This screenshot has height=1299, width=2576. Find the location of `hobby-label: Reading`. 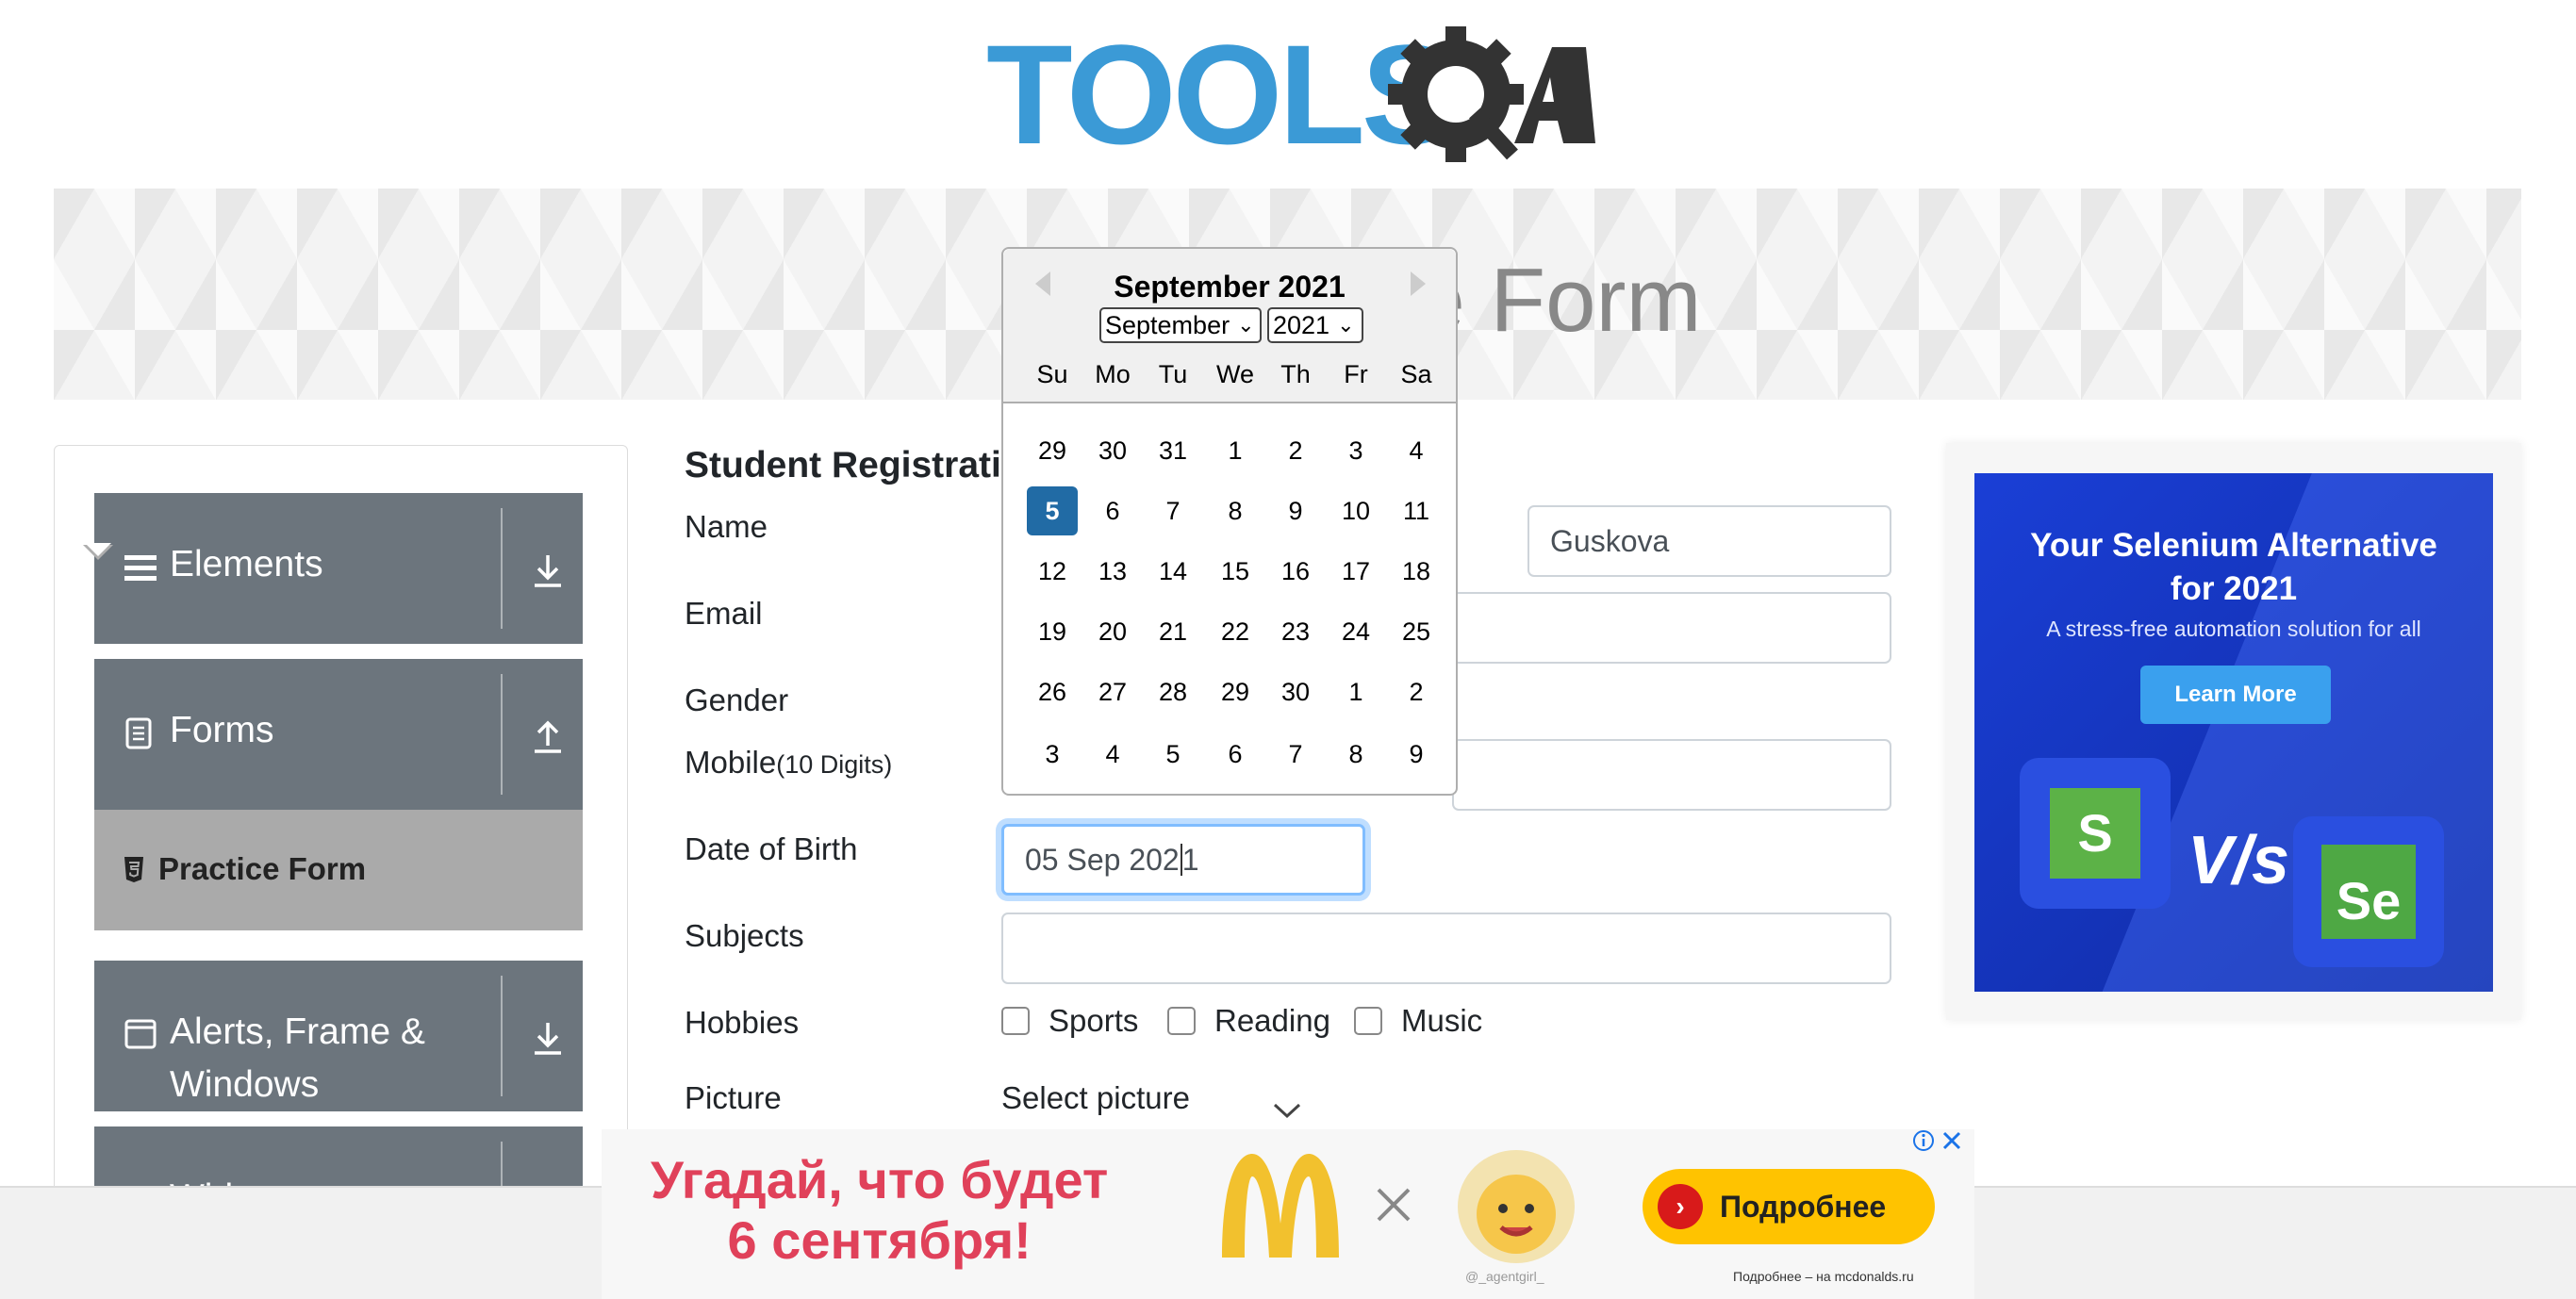

hobby-label: Reading is located at coordinates (1272, 1020).